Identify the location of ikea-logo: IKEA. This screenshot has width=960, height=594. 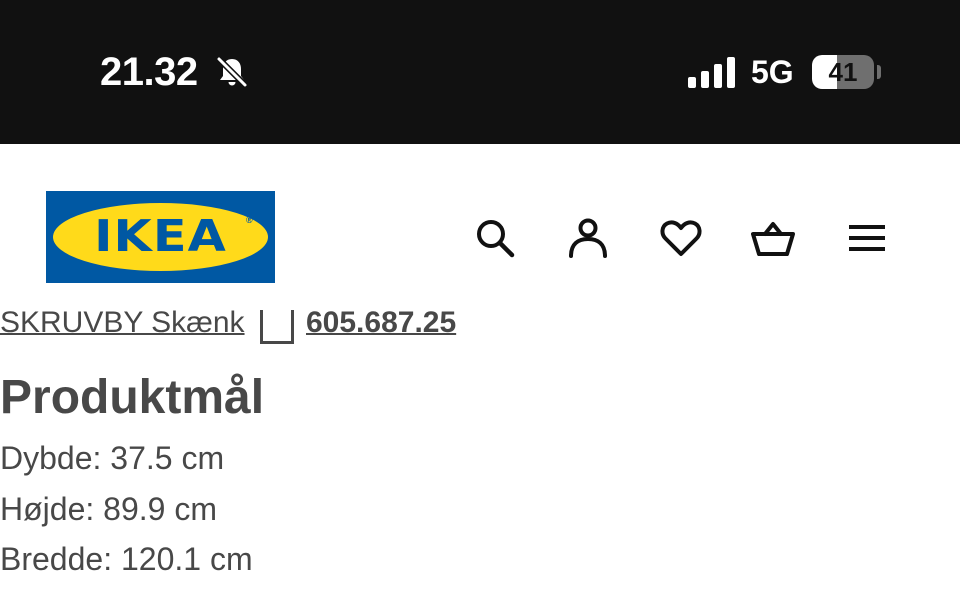
(160, 237).